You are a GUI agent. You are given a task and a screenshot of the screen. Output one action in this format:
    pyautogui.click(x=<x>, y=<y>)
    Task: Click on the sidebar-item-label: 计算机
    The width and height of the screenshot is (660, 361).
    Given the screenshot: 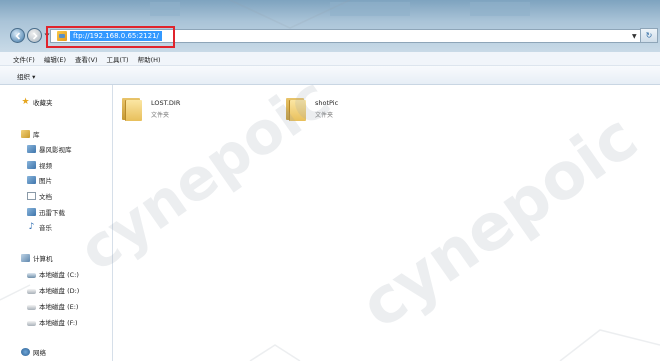 What is the action you would take?
    pyautogui.click(x=43, y=259)
    